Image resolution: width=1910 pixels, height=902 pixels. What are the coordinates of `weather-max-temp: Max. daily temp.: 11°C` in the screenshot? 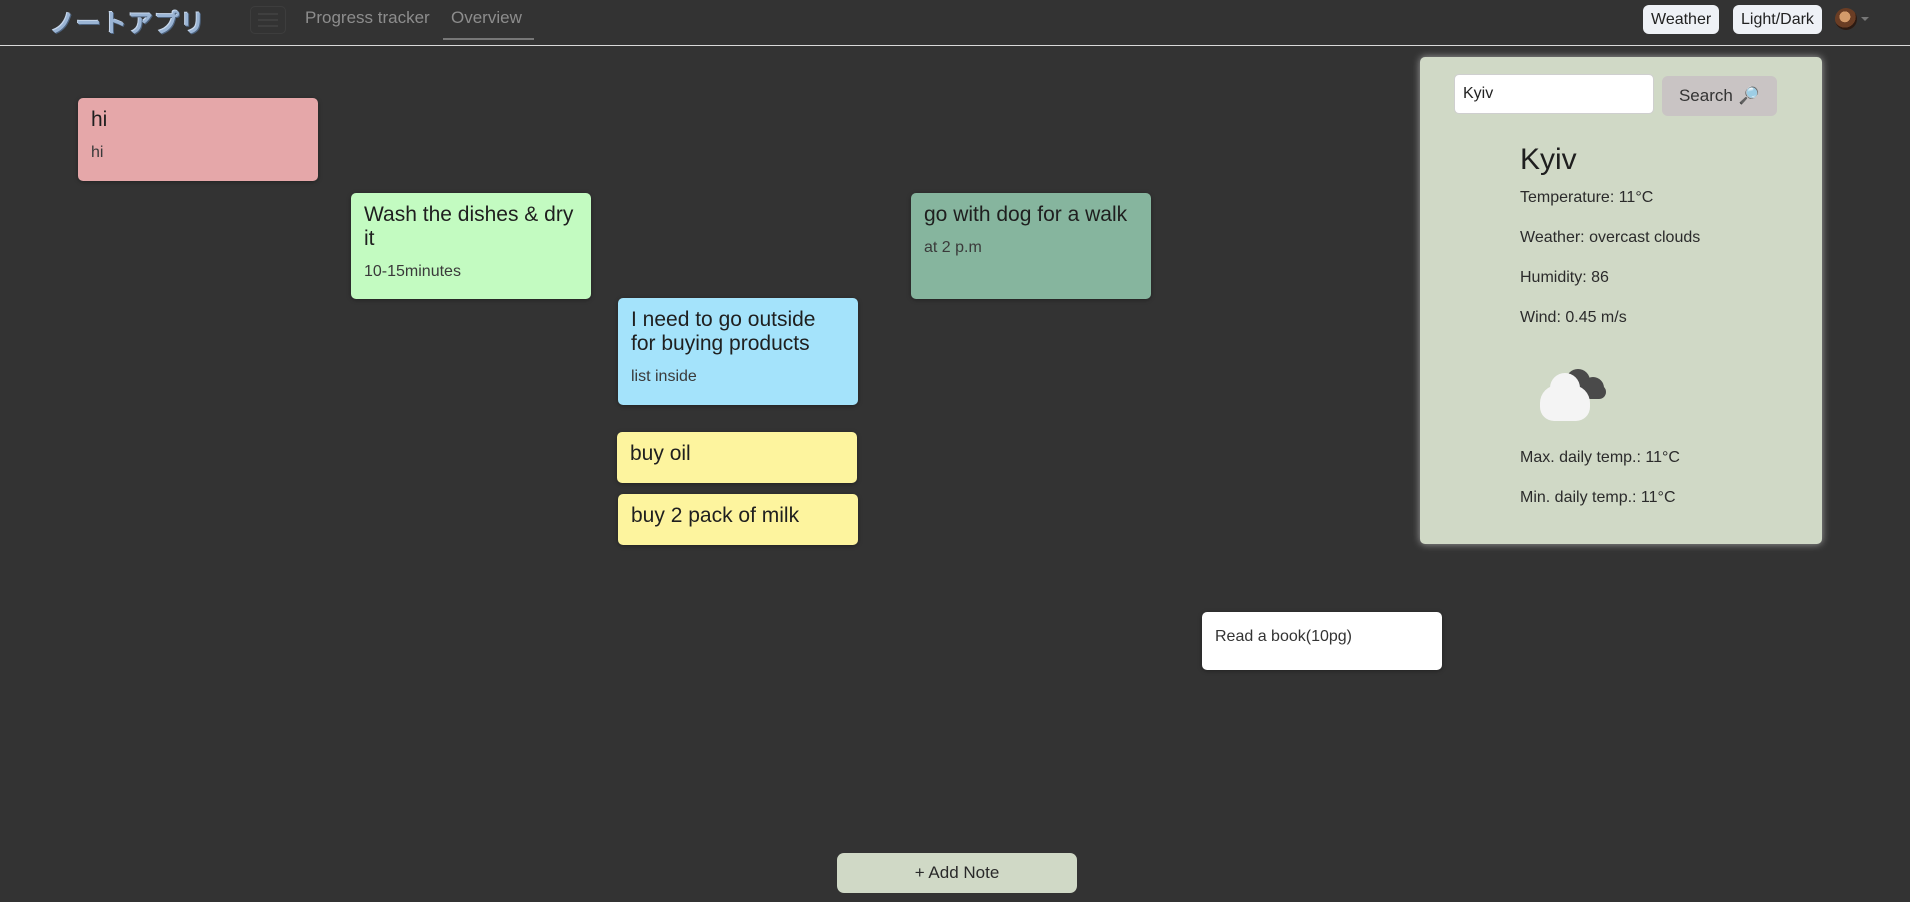 It's located at (1600, 457).